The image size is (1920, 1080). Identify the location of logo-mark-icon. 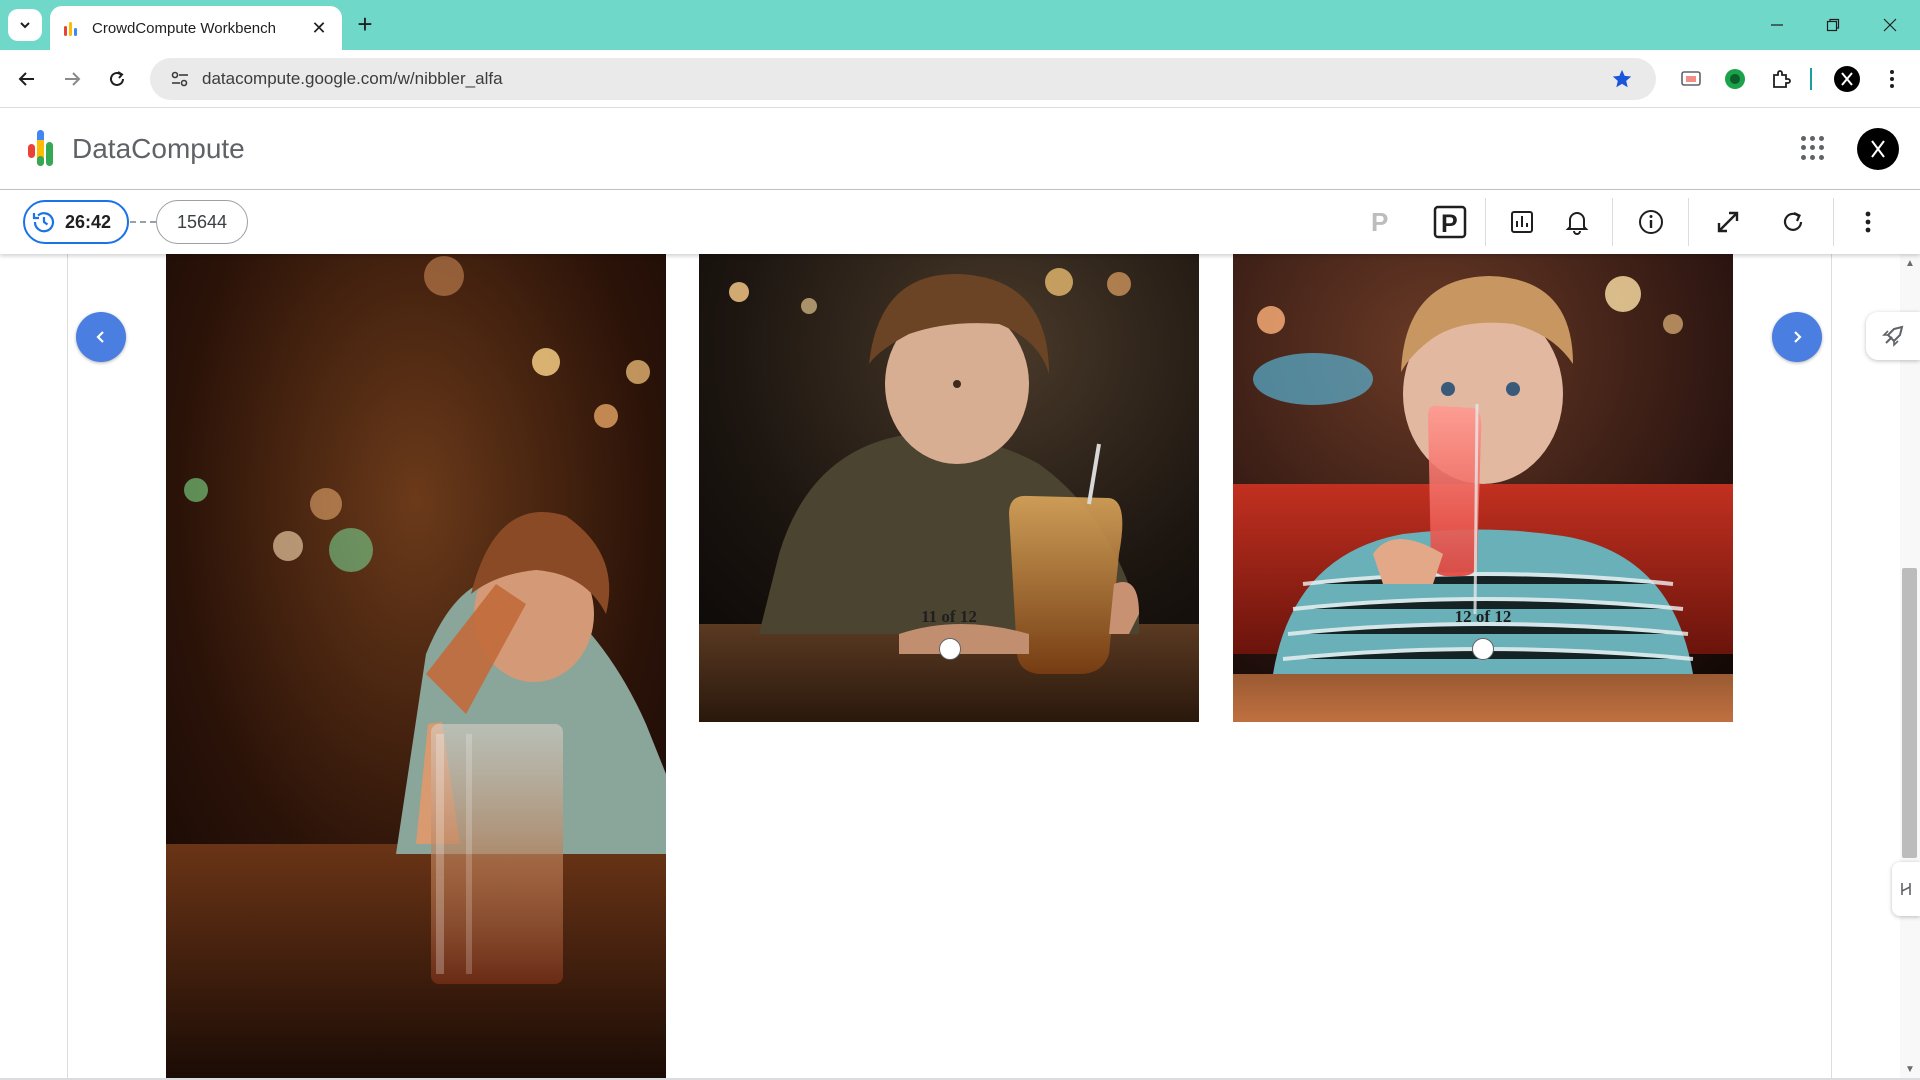
(45, 149).